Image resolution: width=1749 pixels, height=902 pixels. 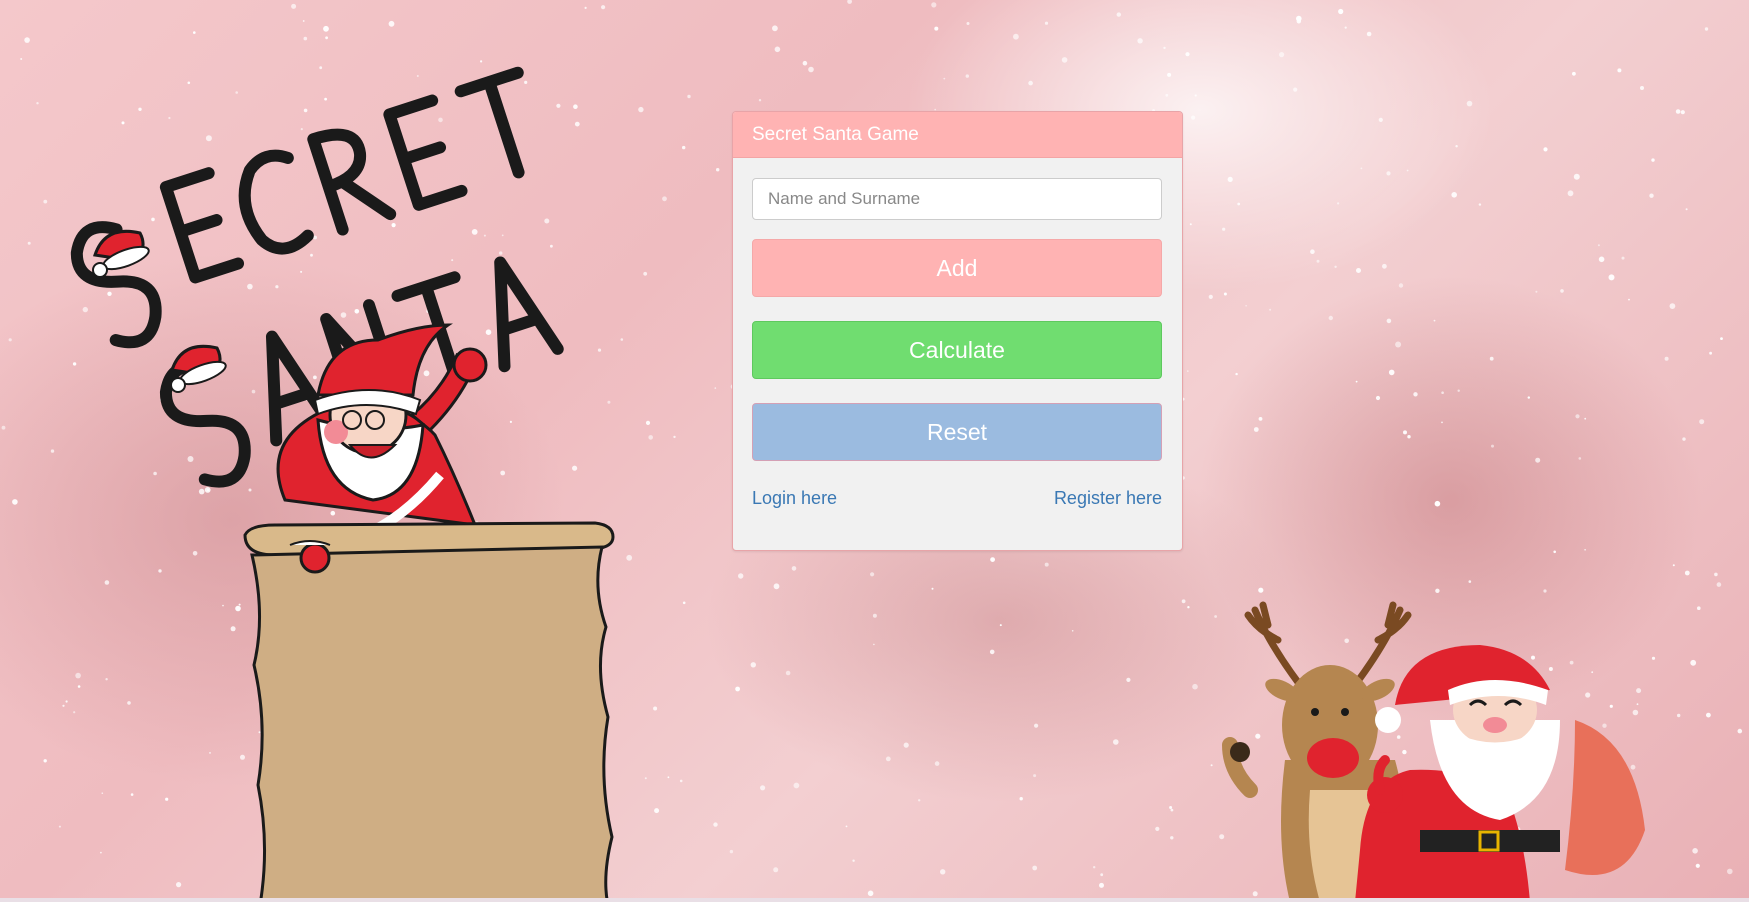 What do you see at coordinates (957, 199) in the screenshot?
I see `name-surname-input` at bounding box center [957, 199].